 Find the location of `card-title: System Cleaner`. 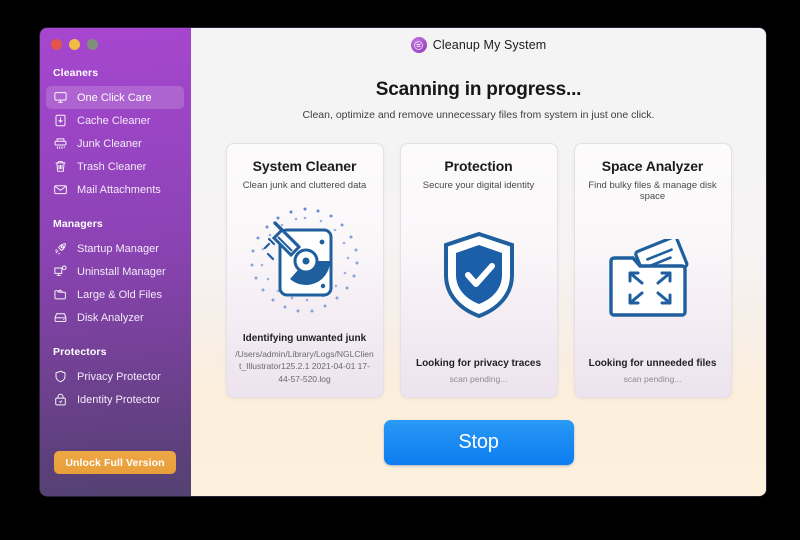

card-title: System Cleaner is located at coordinates (304, 166).